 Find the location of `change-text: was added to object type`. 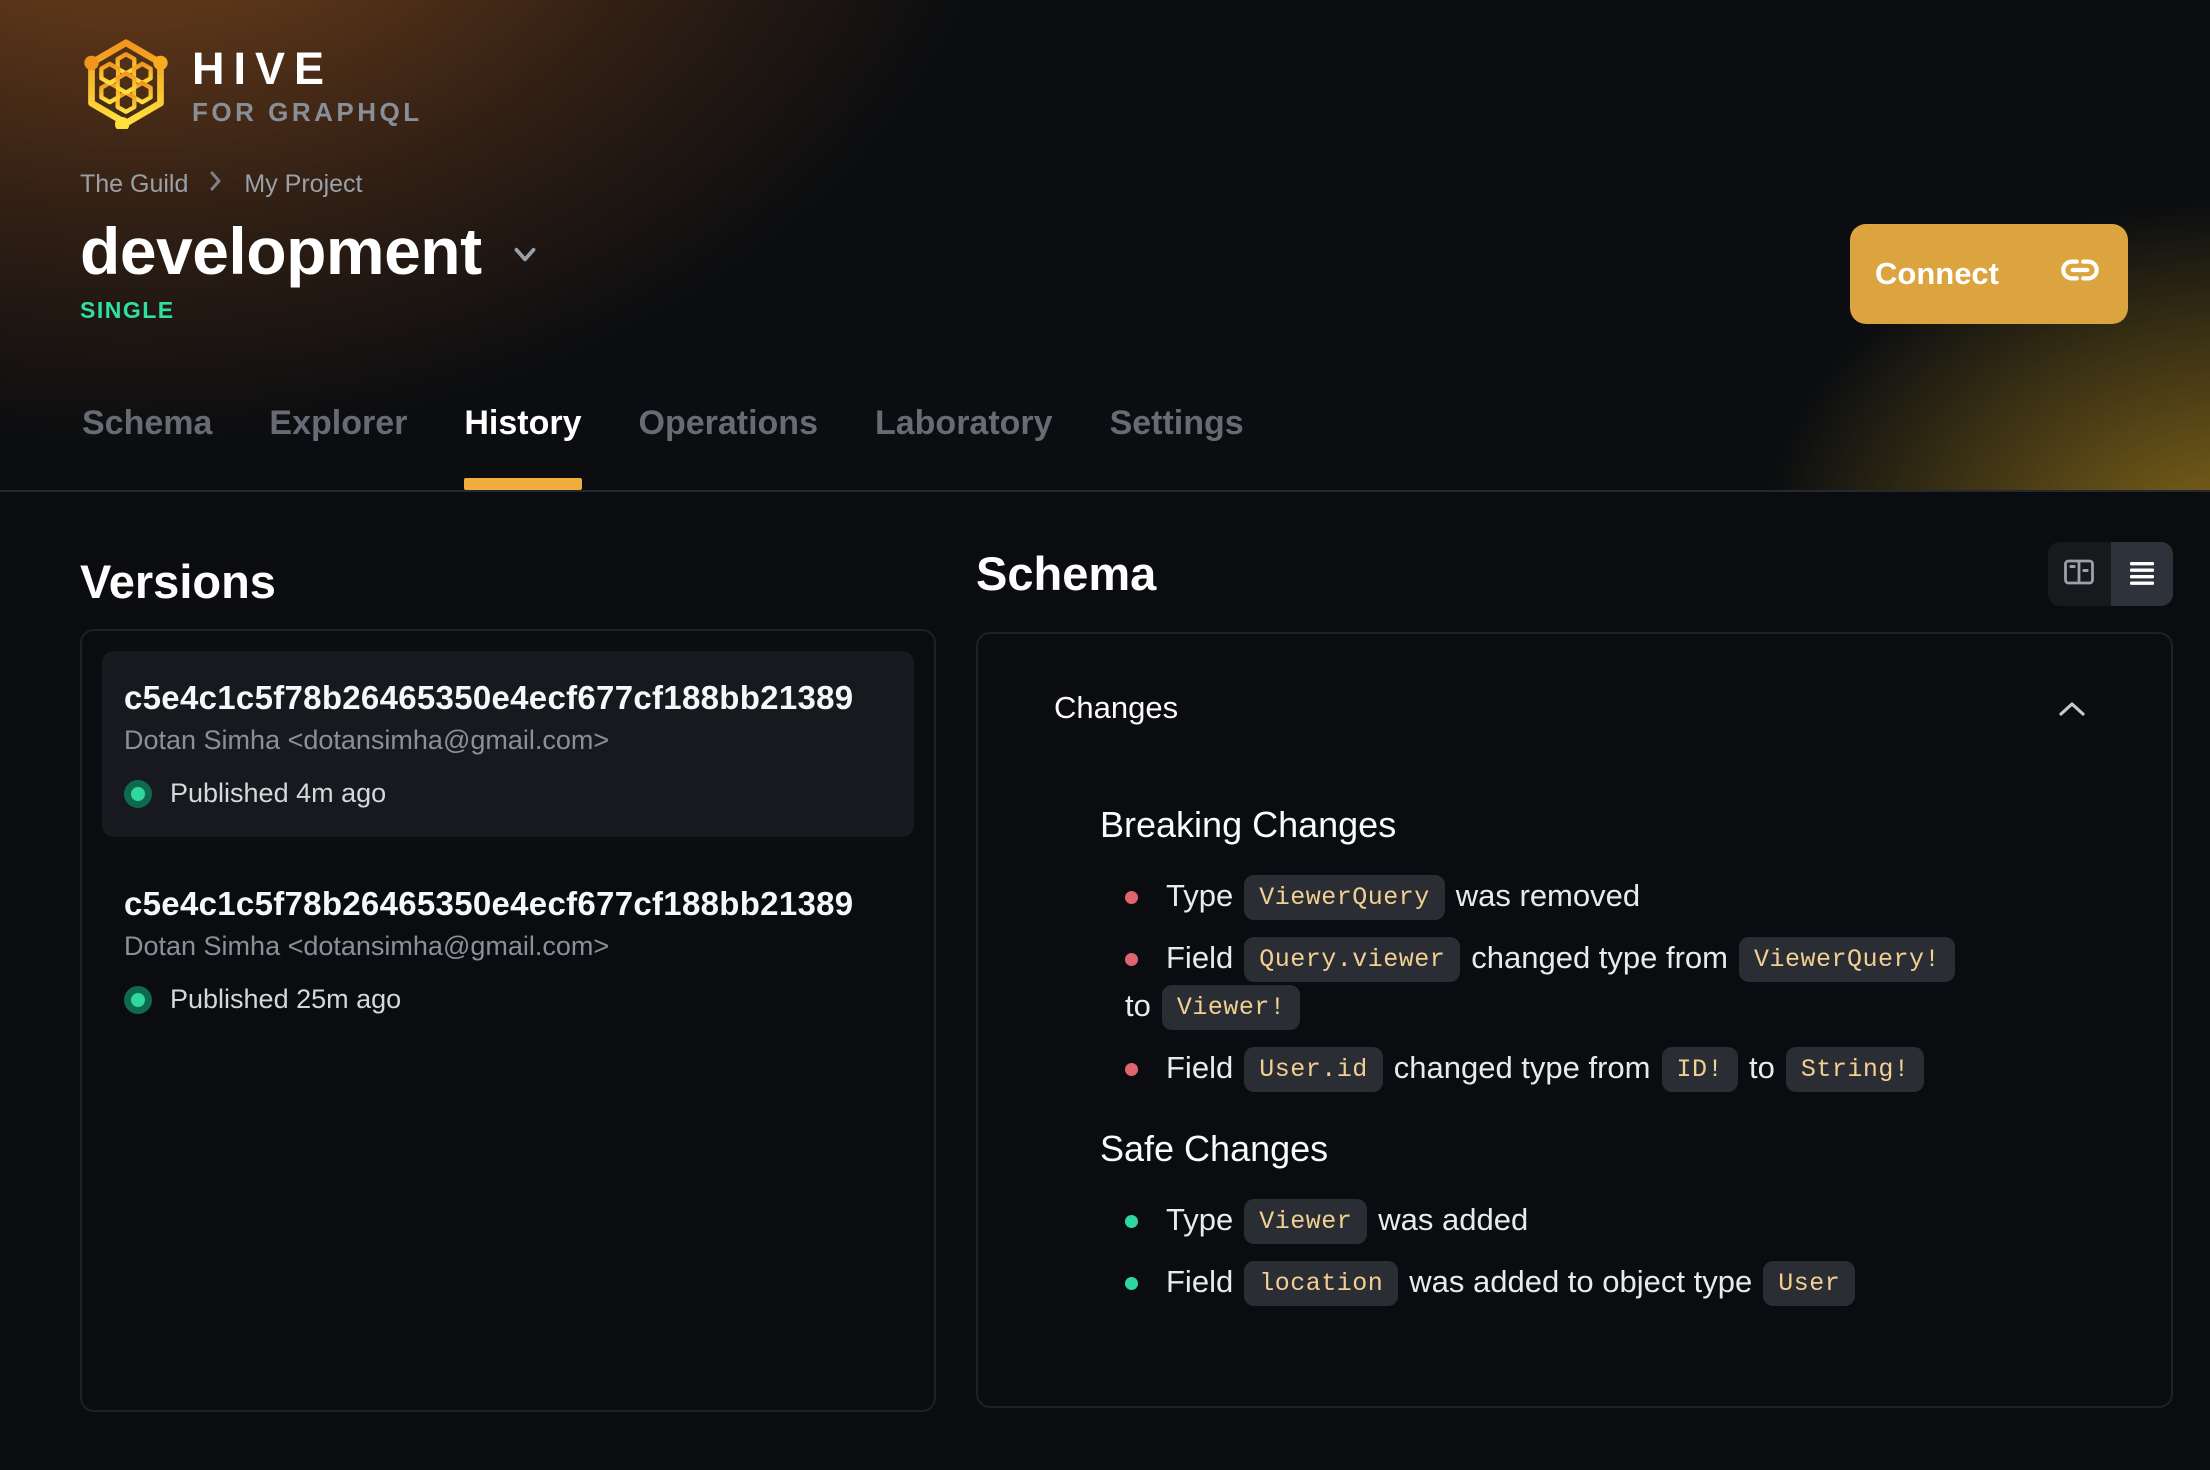

change-text: was added to object type is located at coordinates (1581, 1281).